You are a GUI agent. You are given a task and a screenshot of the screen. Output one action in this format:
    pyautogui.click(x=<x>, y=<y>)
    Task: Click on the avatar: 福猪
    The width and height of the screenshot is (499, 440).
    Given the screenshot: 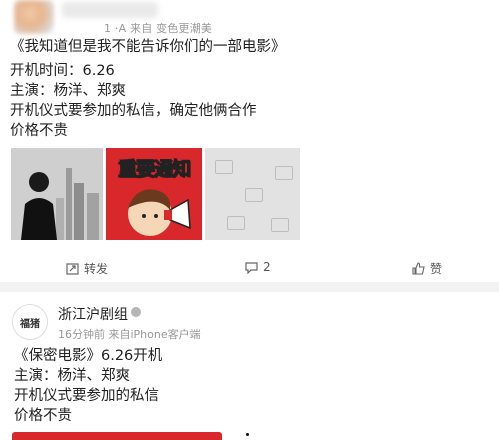 What is the action you would take?
    pyautogui.click(x=30, y=322)
    